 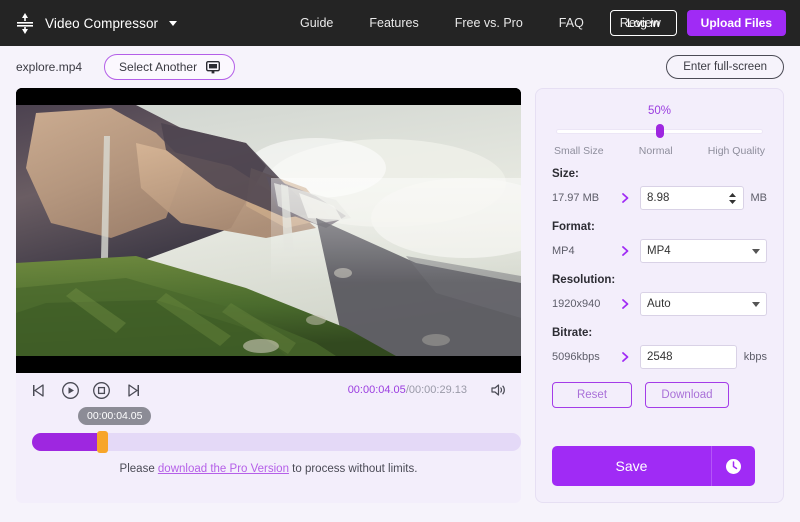 I want to click on step-forward-icon, so click(x=132, y=390).